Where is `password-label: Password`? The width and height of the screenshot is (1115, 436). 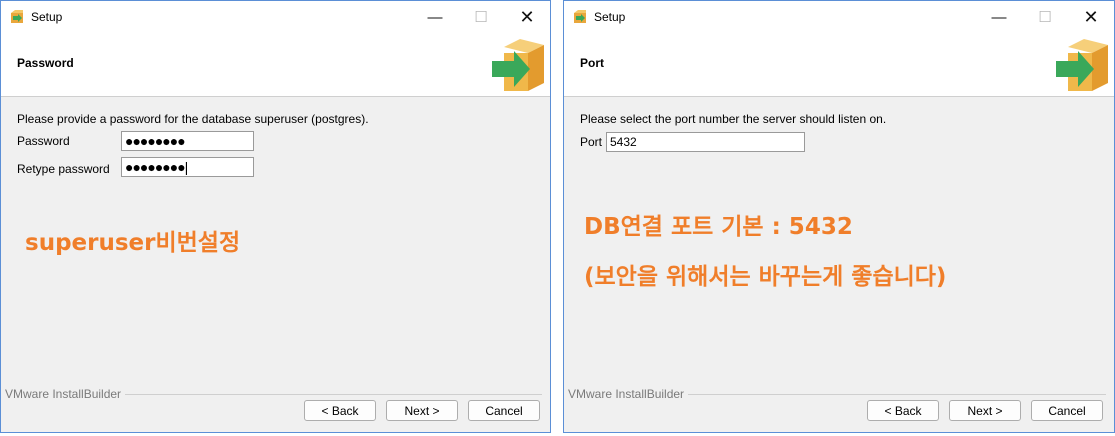 password-label: Password is located at coordinates (43, 141).